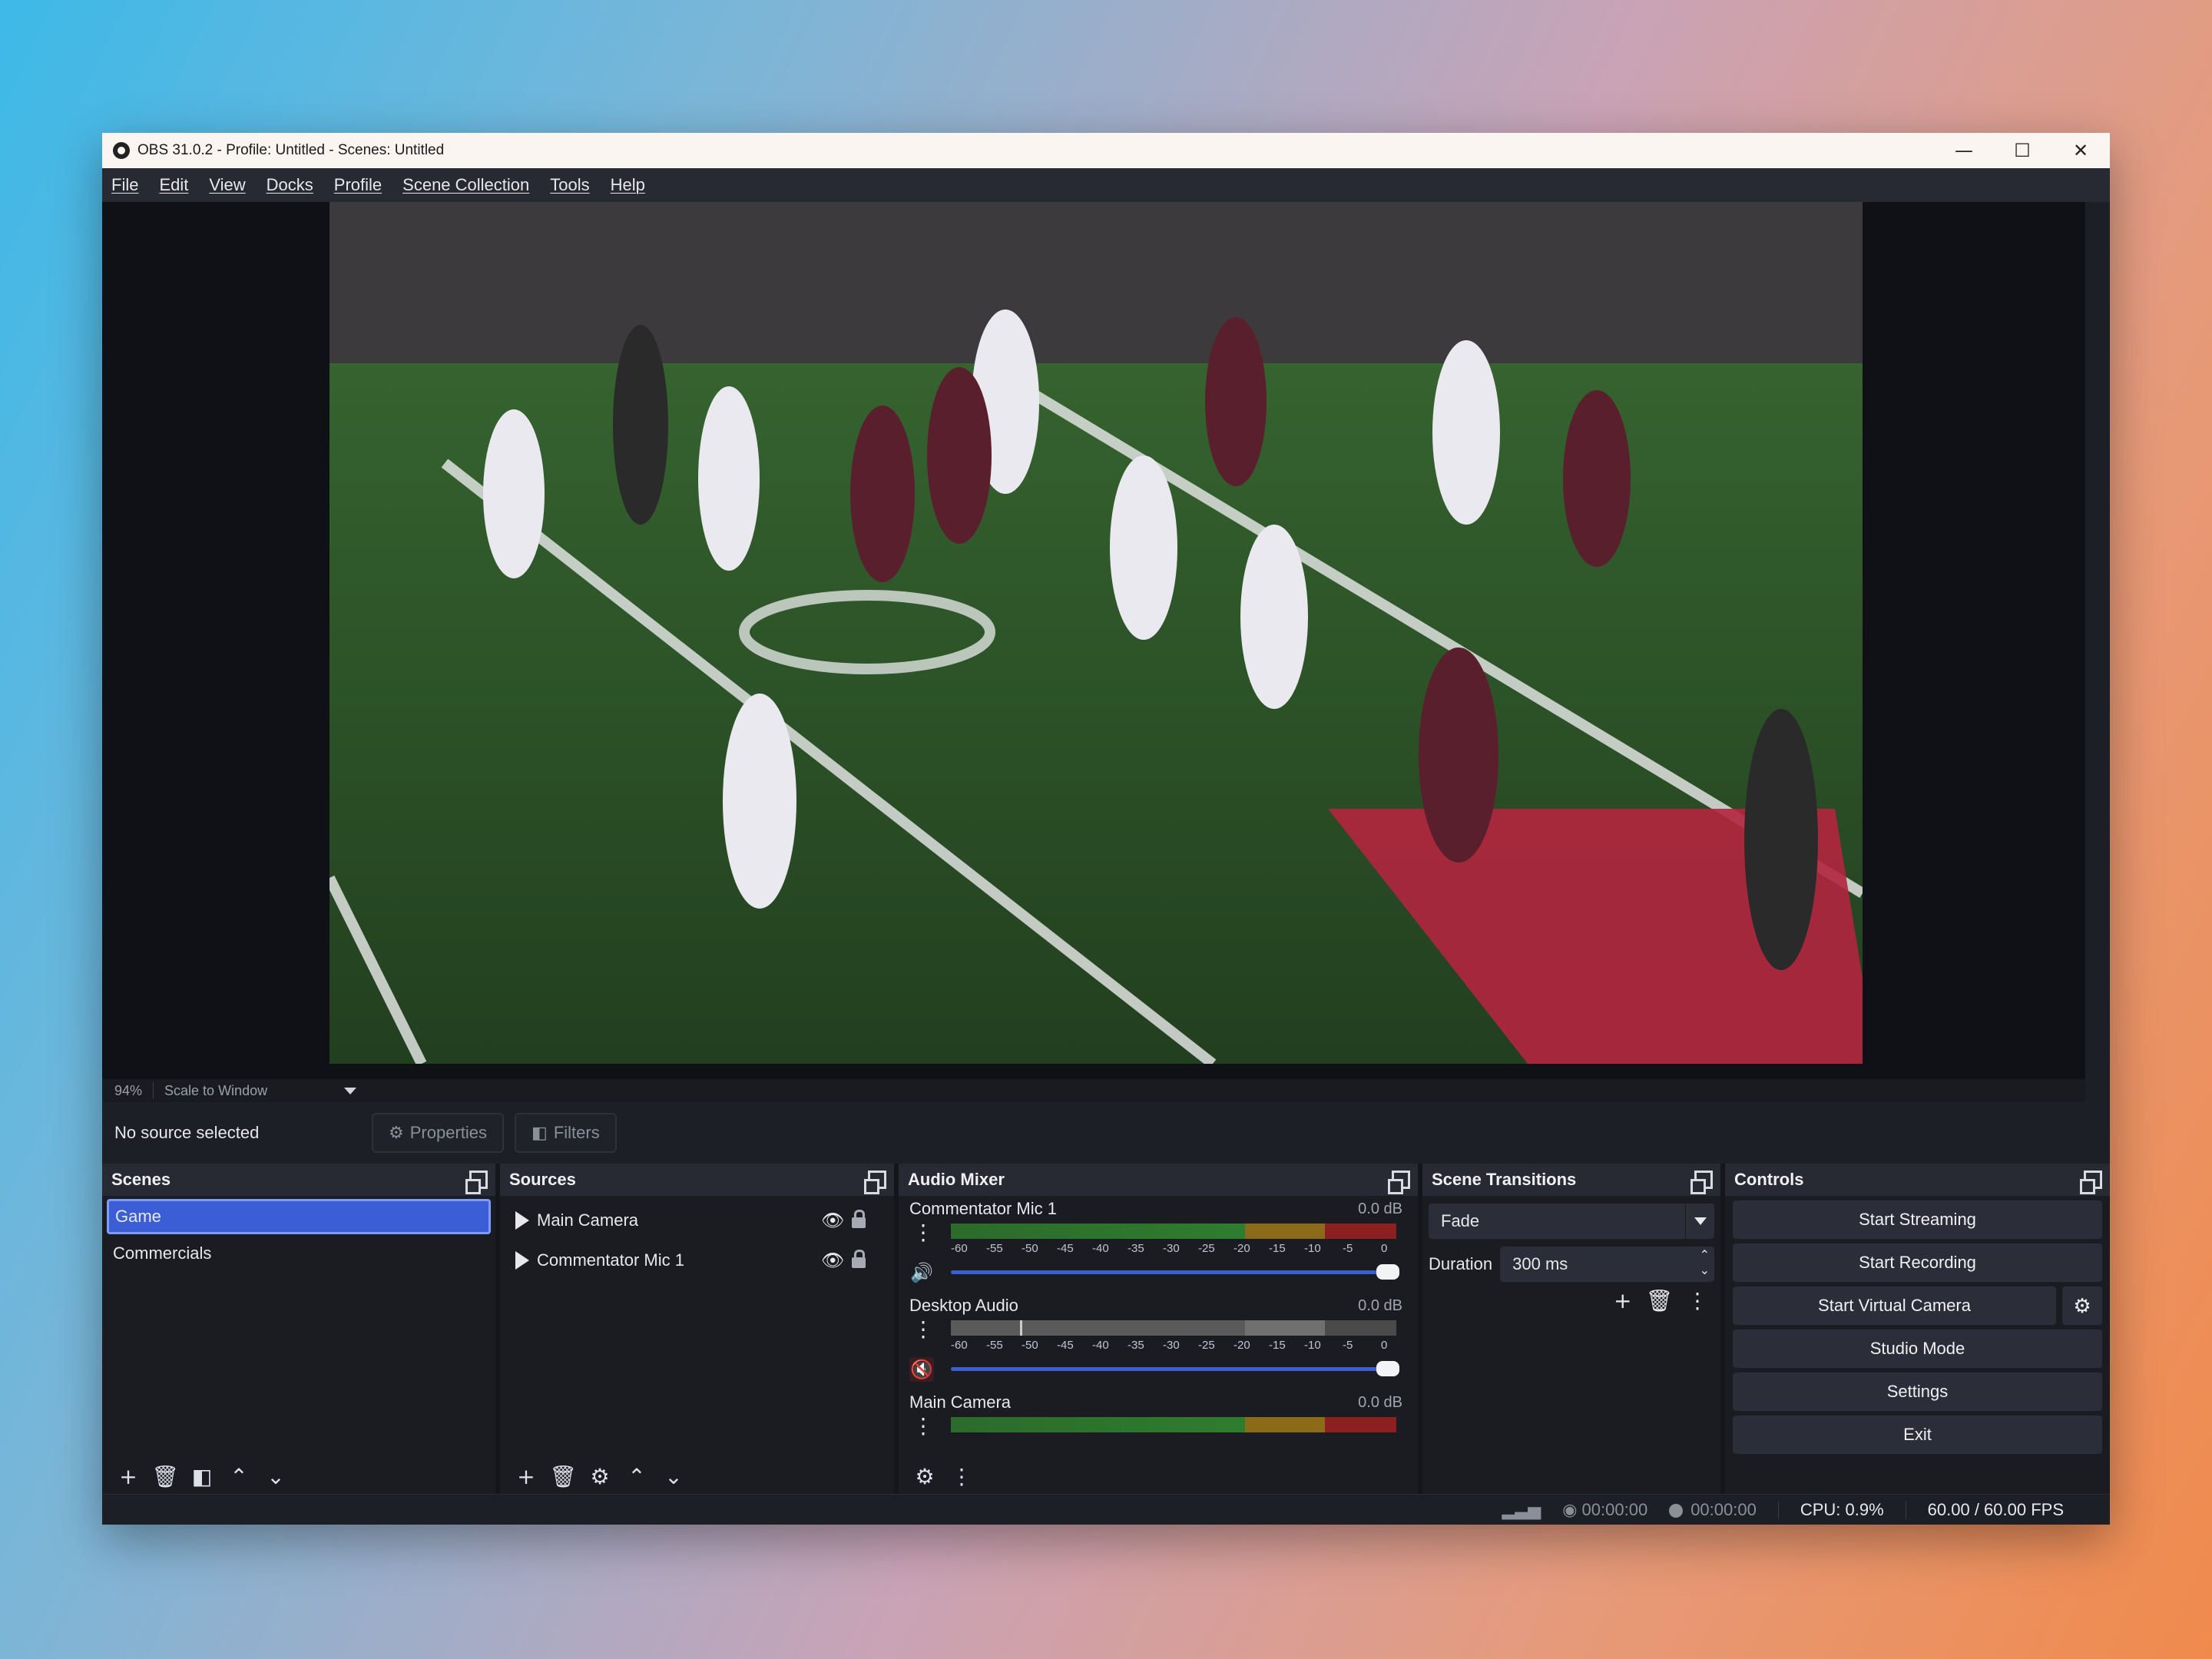 Image resolution: width=2212 pixels, height=1659 pixels. I want to click on scene-label: Commercials, so click(163, 1253).